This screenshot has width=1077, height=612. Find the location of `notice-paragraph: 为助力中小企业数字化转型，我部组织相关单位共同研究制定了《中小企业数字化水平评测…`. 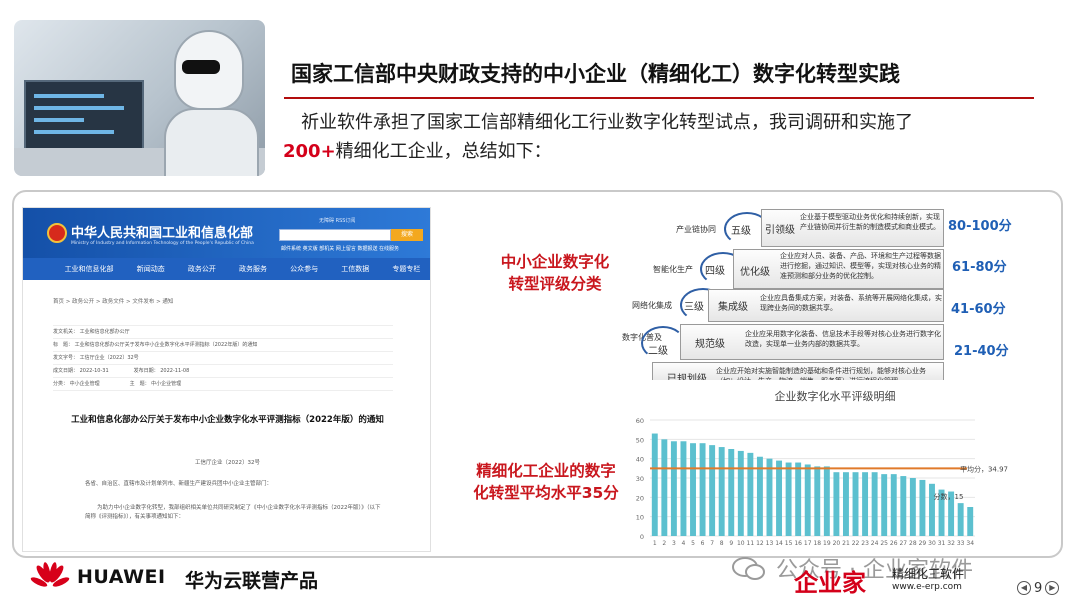

notice-paragraph: 为助力中小企业数字化转型，我部组织相关单位共同研究制定了《中小企业数字化水平评测… is located at coordinates (233, 512).